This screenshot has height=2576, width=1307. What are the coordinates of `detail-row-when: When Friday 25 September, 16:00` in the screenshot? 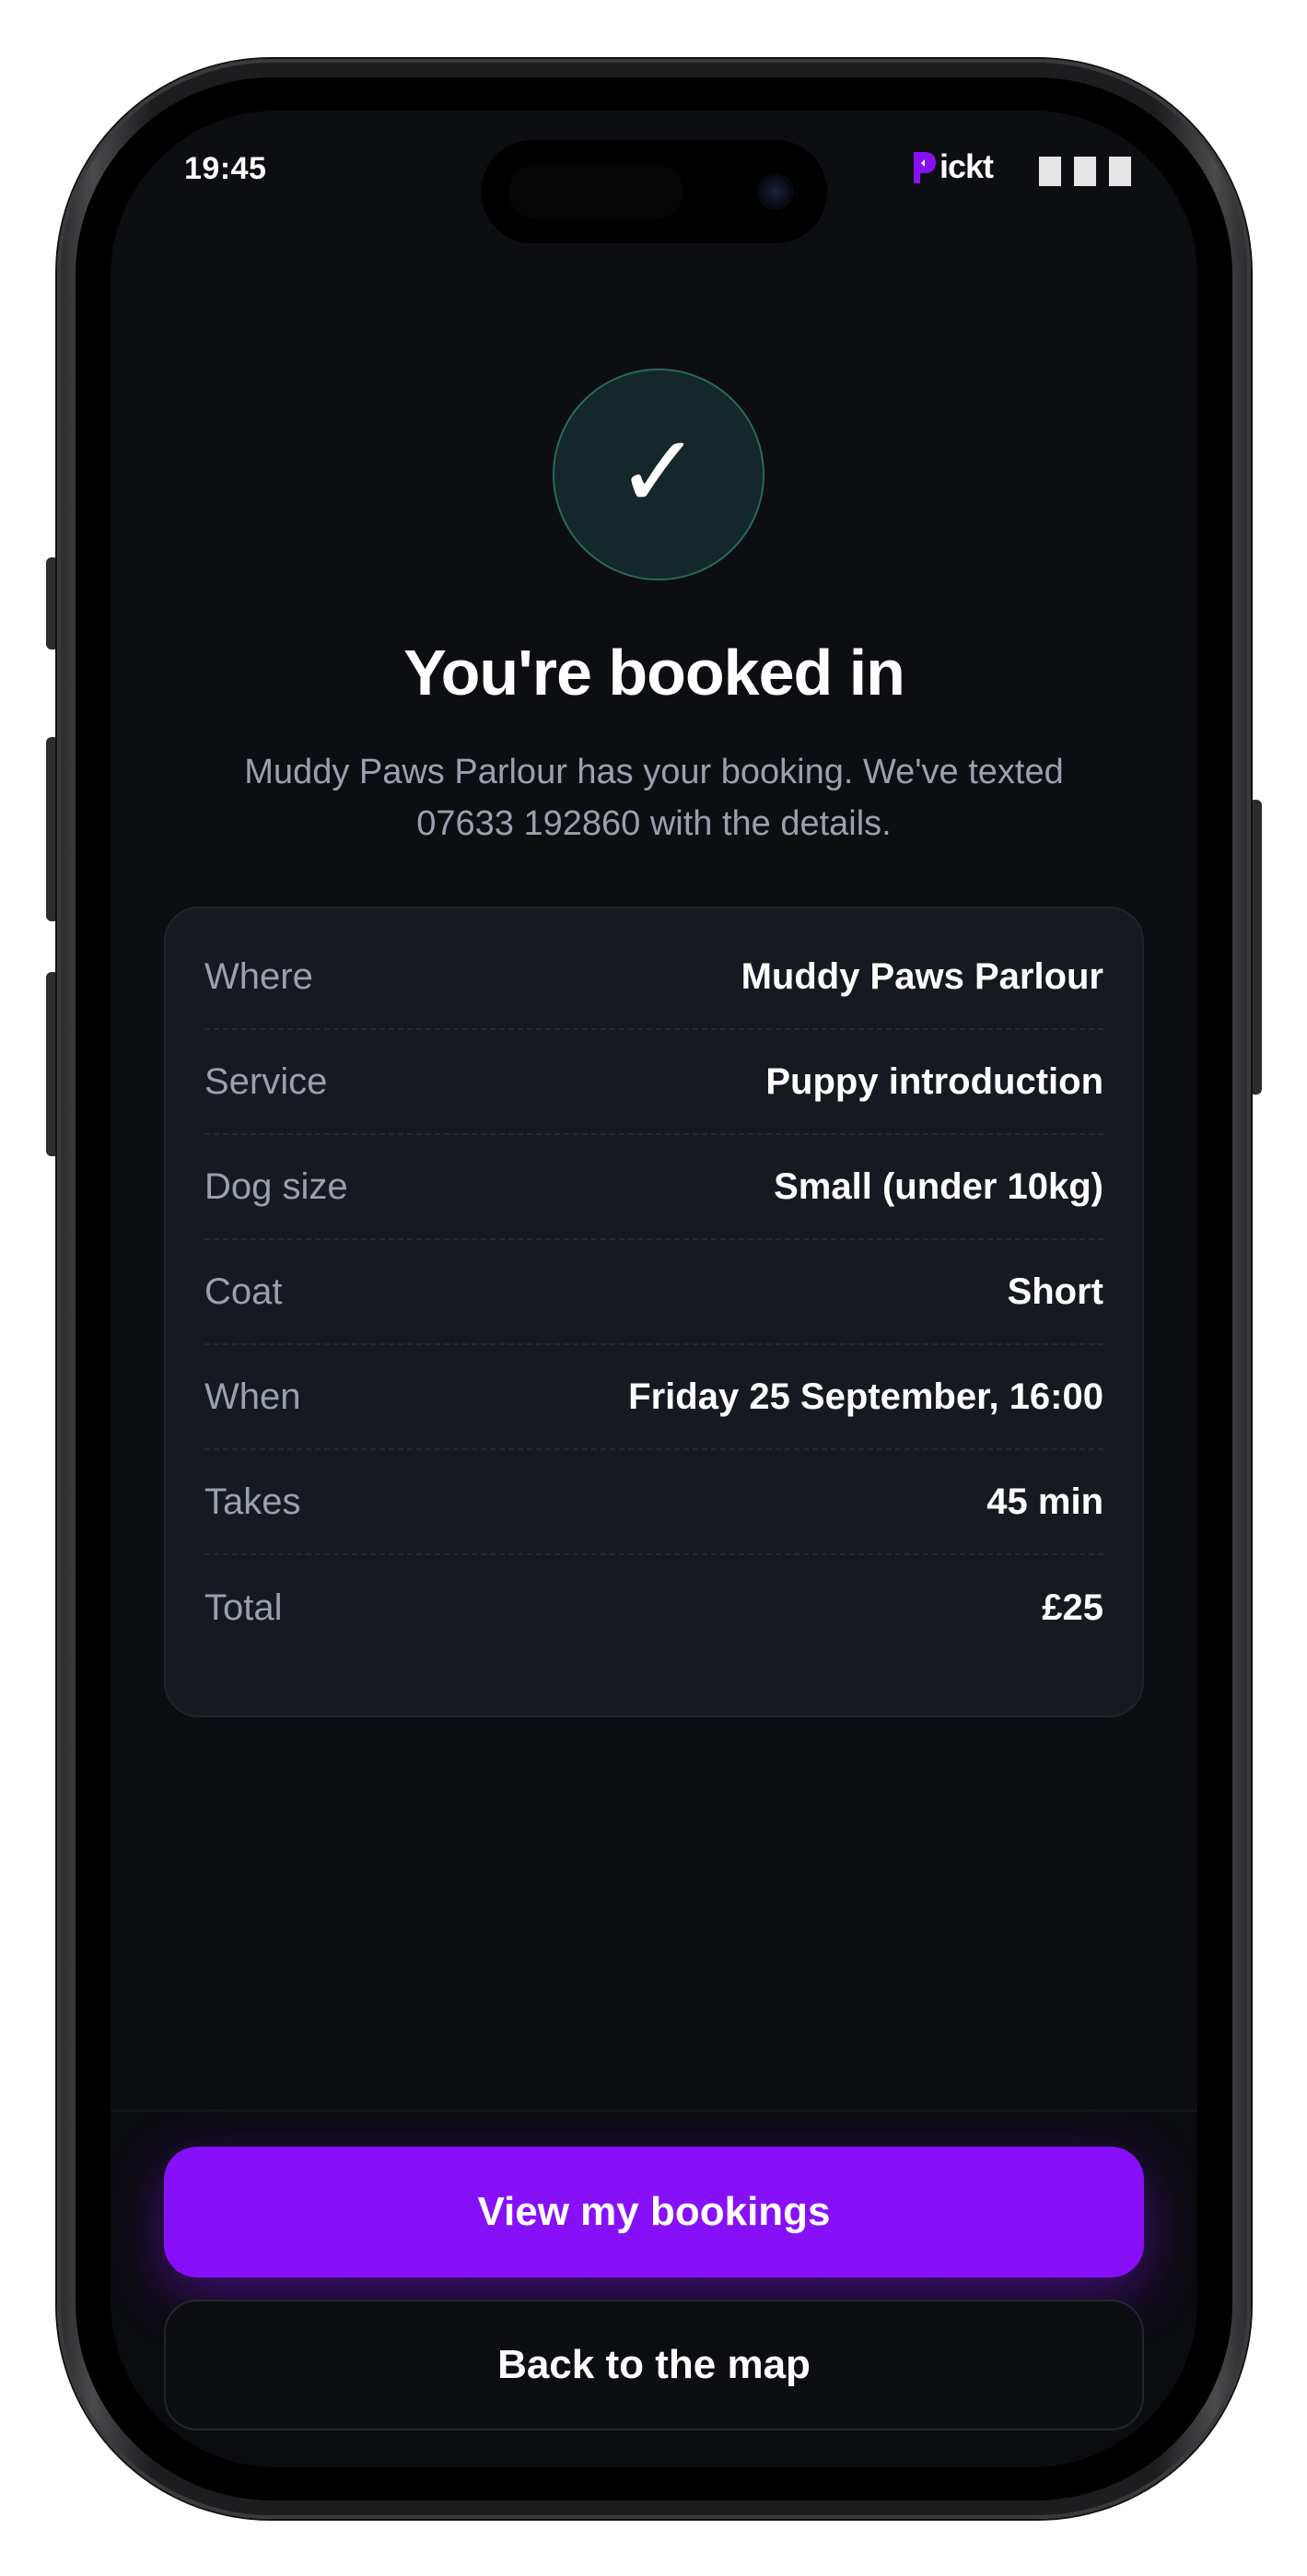 It's located at (653, 1397).